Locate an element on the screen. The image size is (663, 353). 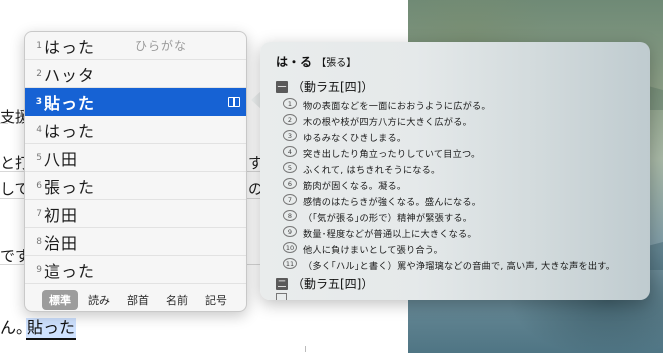
candidate-text: 八田 is located at coordinates (61, 159).